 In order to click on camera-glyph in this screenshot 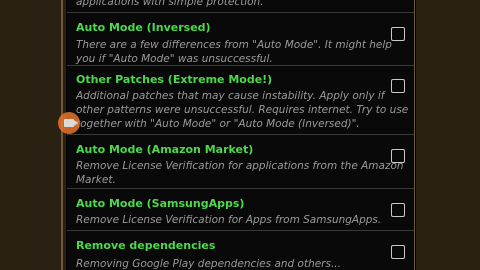, I will do `click(71, 123)`.